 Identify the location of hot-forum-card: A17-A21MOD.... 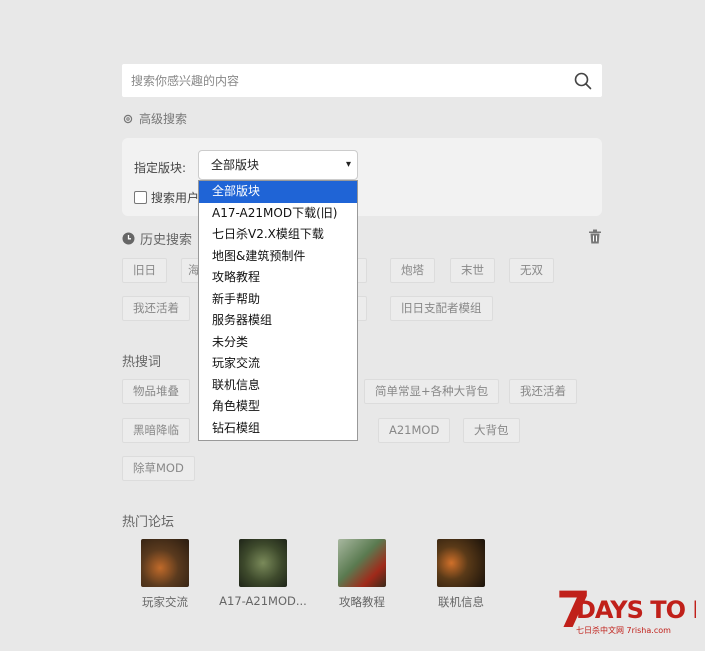
(263, 573).